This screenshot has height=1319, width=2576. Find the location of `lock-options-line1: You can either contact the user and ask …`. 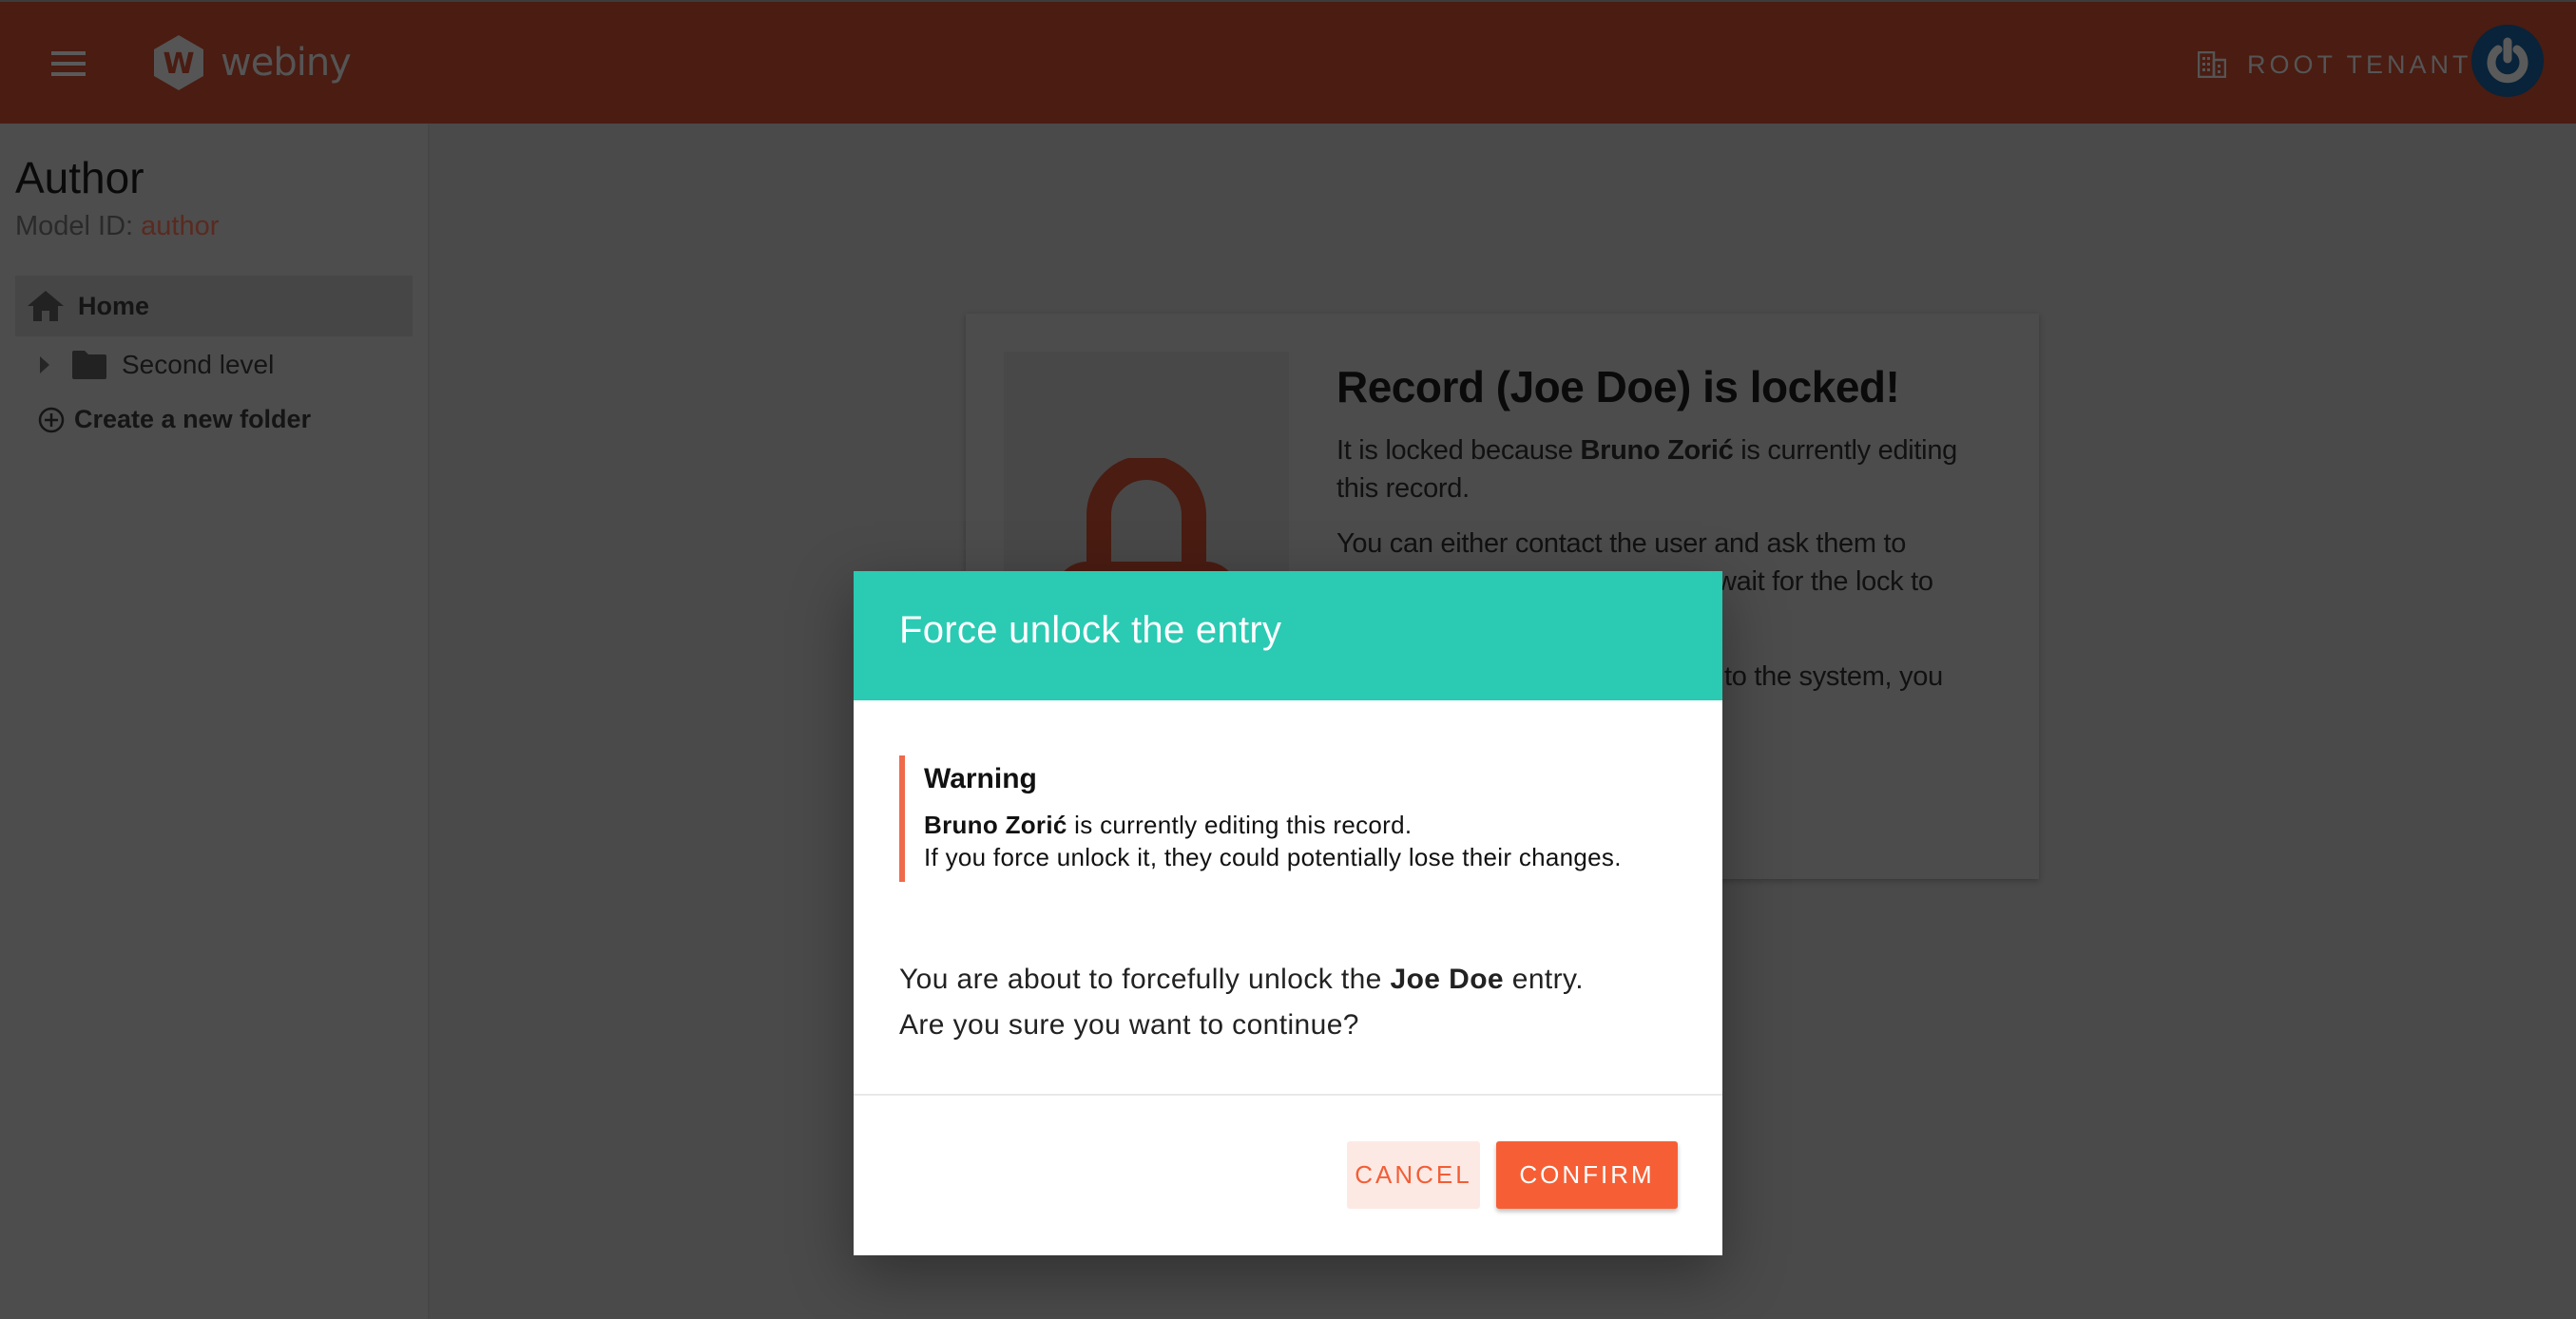

lock-options-line1: You can either contact the user and ask … is located at coordinates (1622, 543).